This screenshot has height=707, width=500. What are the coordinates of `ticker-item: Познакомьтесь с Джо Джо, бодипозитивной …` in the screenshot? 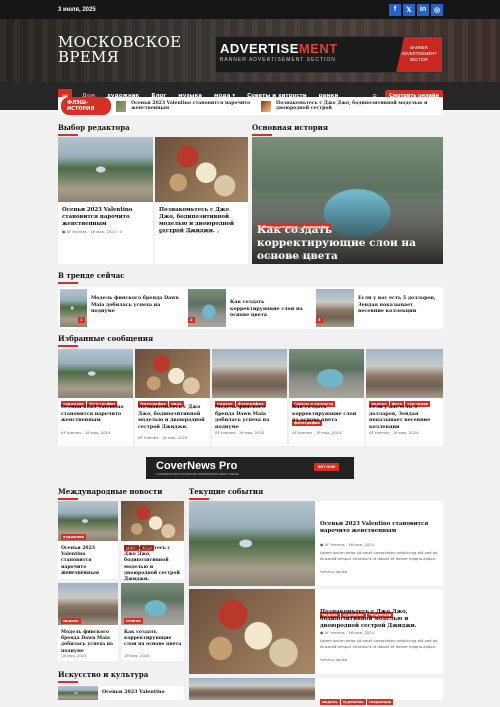 It's located at (358, 106).